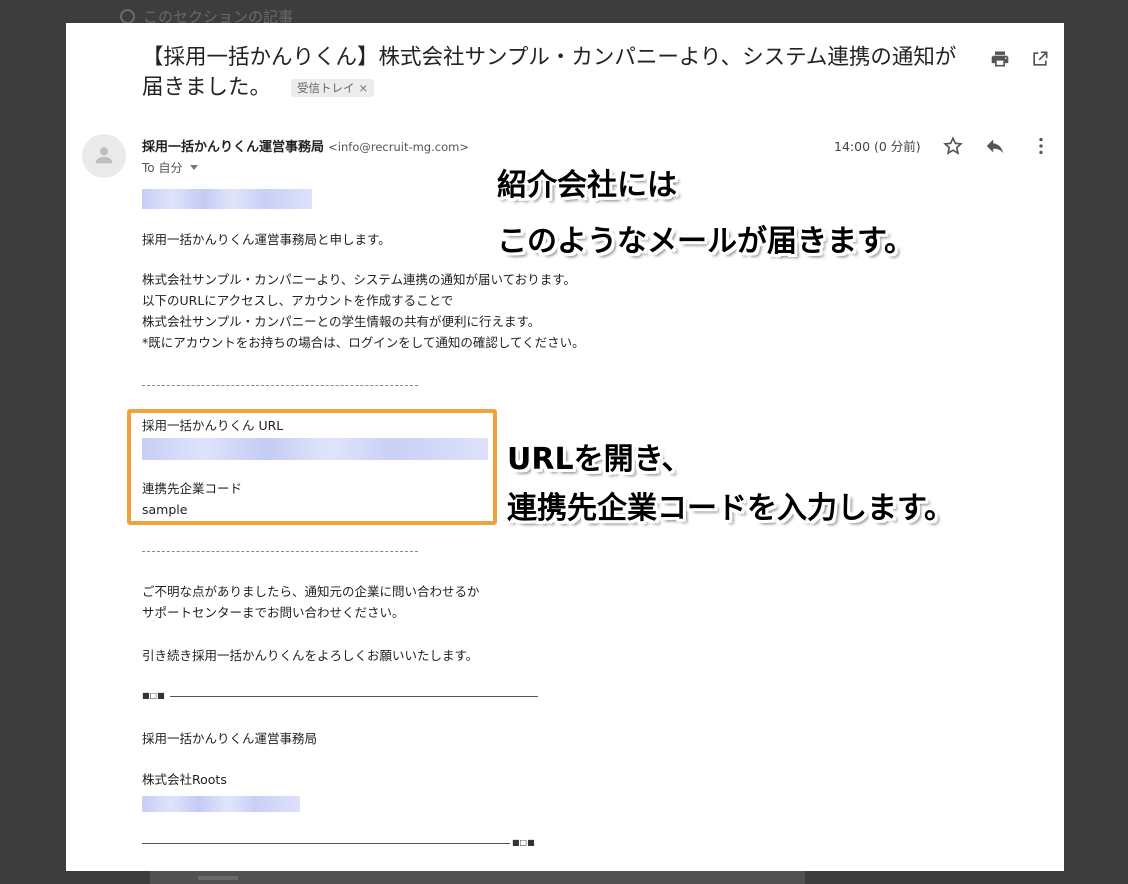 Image resolution: width=1128 pixels, height=884 pixels. What do you see at coordinates (326, 843) in the screenshot?
I see `signature-rule-bottom` at bounding box center [326, 843].